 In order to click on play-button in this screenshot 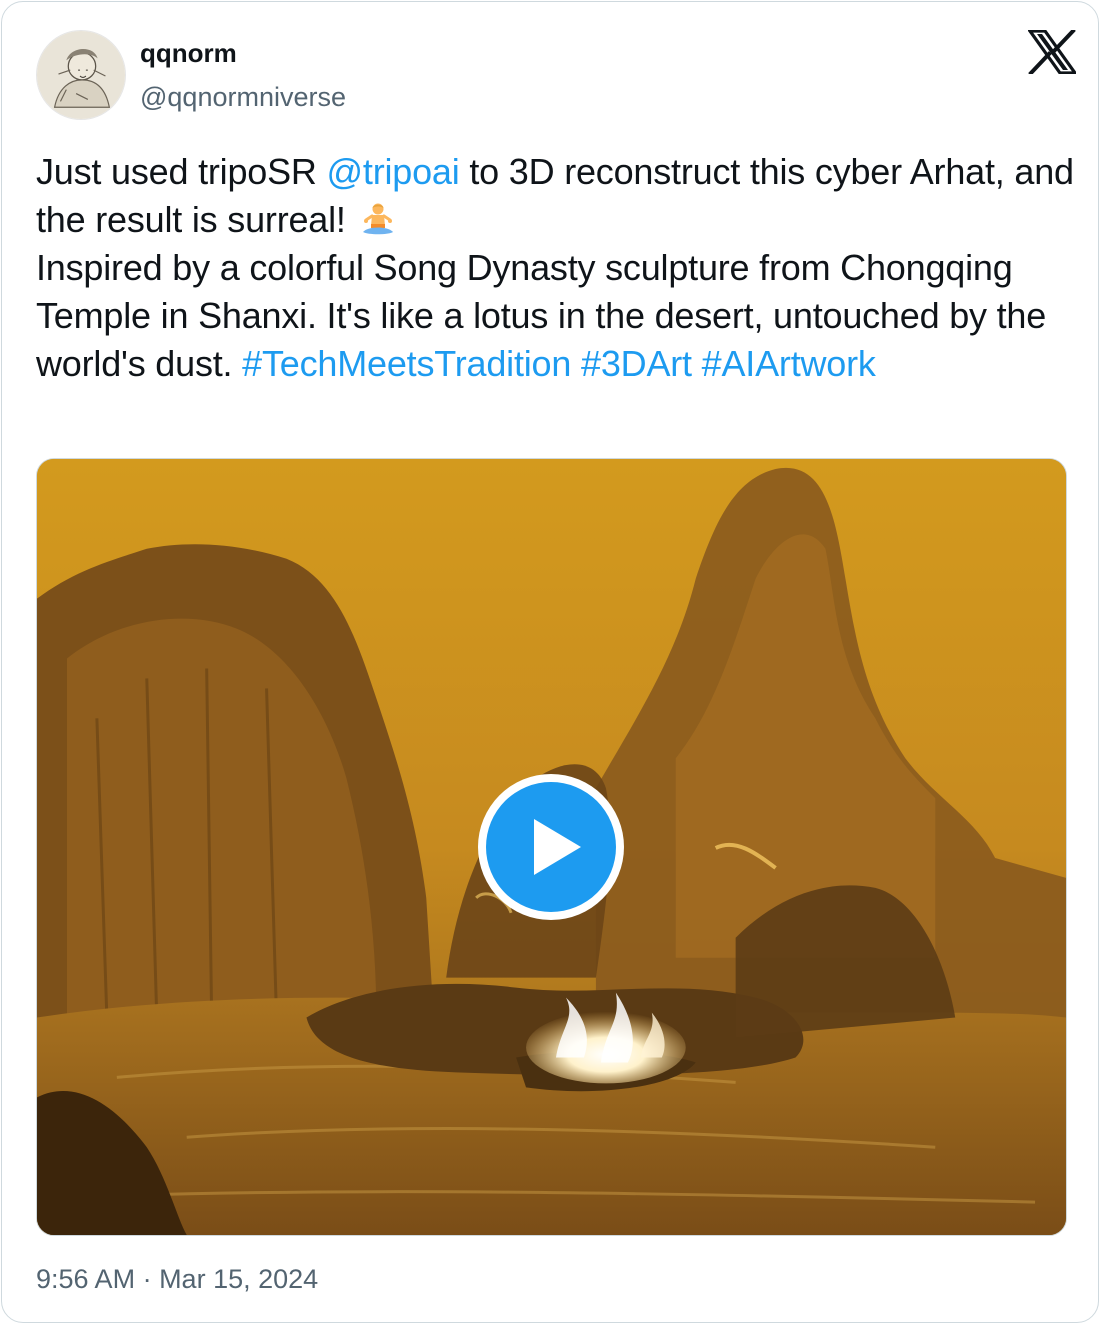, I will do `click(551, 847)`.